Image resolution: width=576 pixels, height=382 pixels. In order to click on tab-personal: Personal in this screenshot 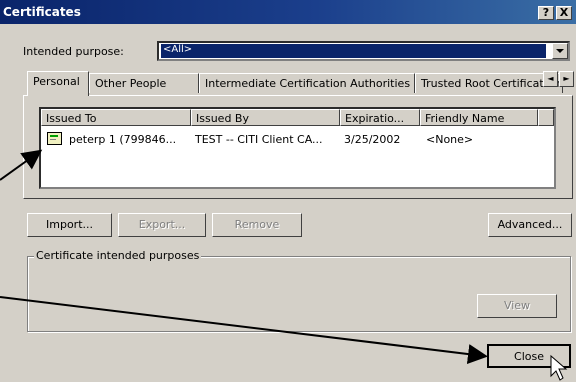, I will do `click(58, 83)`.